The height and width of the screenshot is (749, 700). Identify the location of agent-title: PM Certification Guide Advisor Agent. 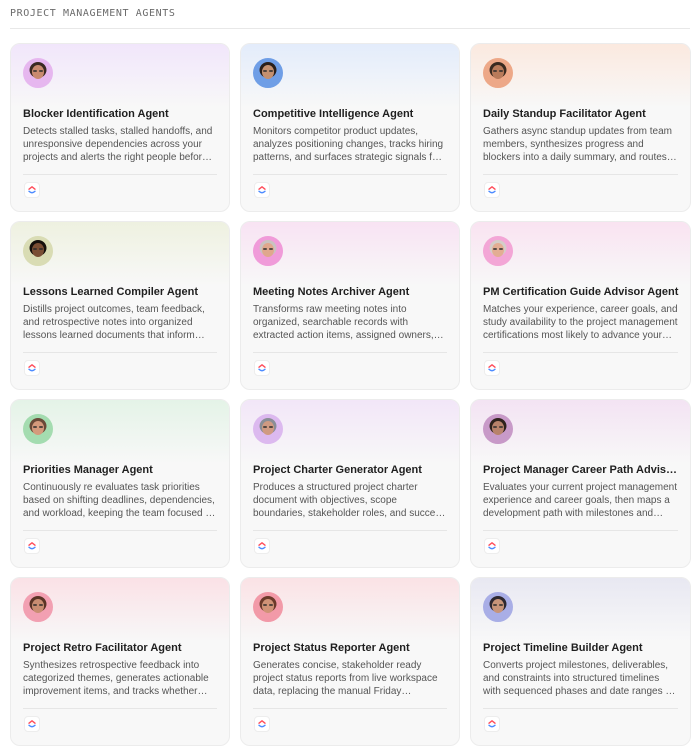
(581, 292).